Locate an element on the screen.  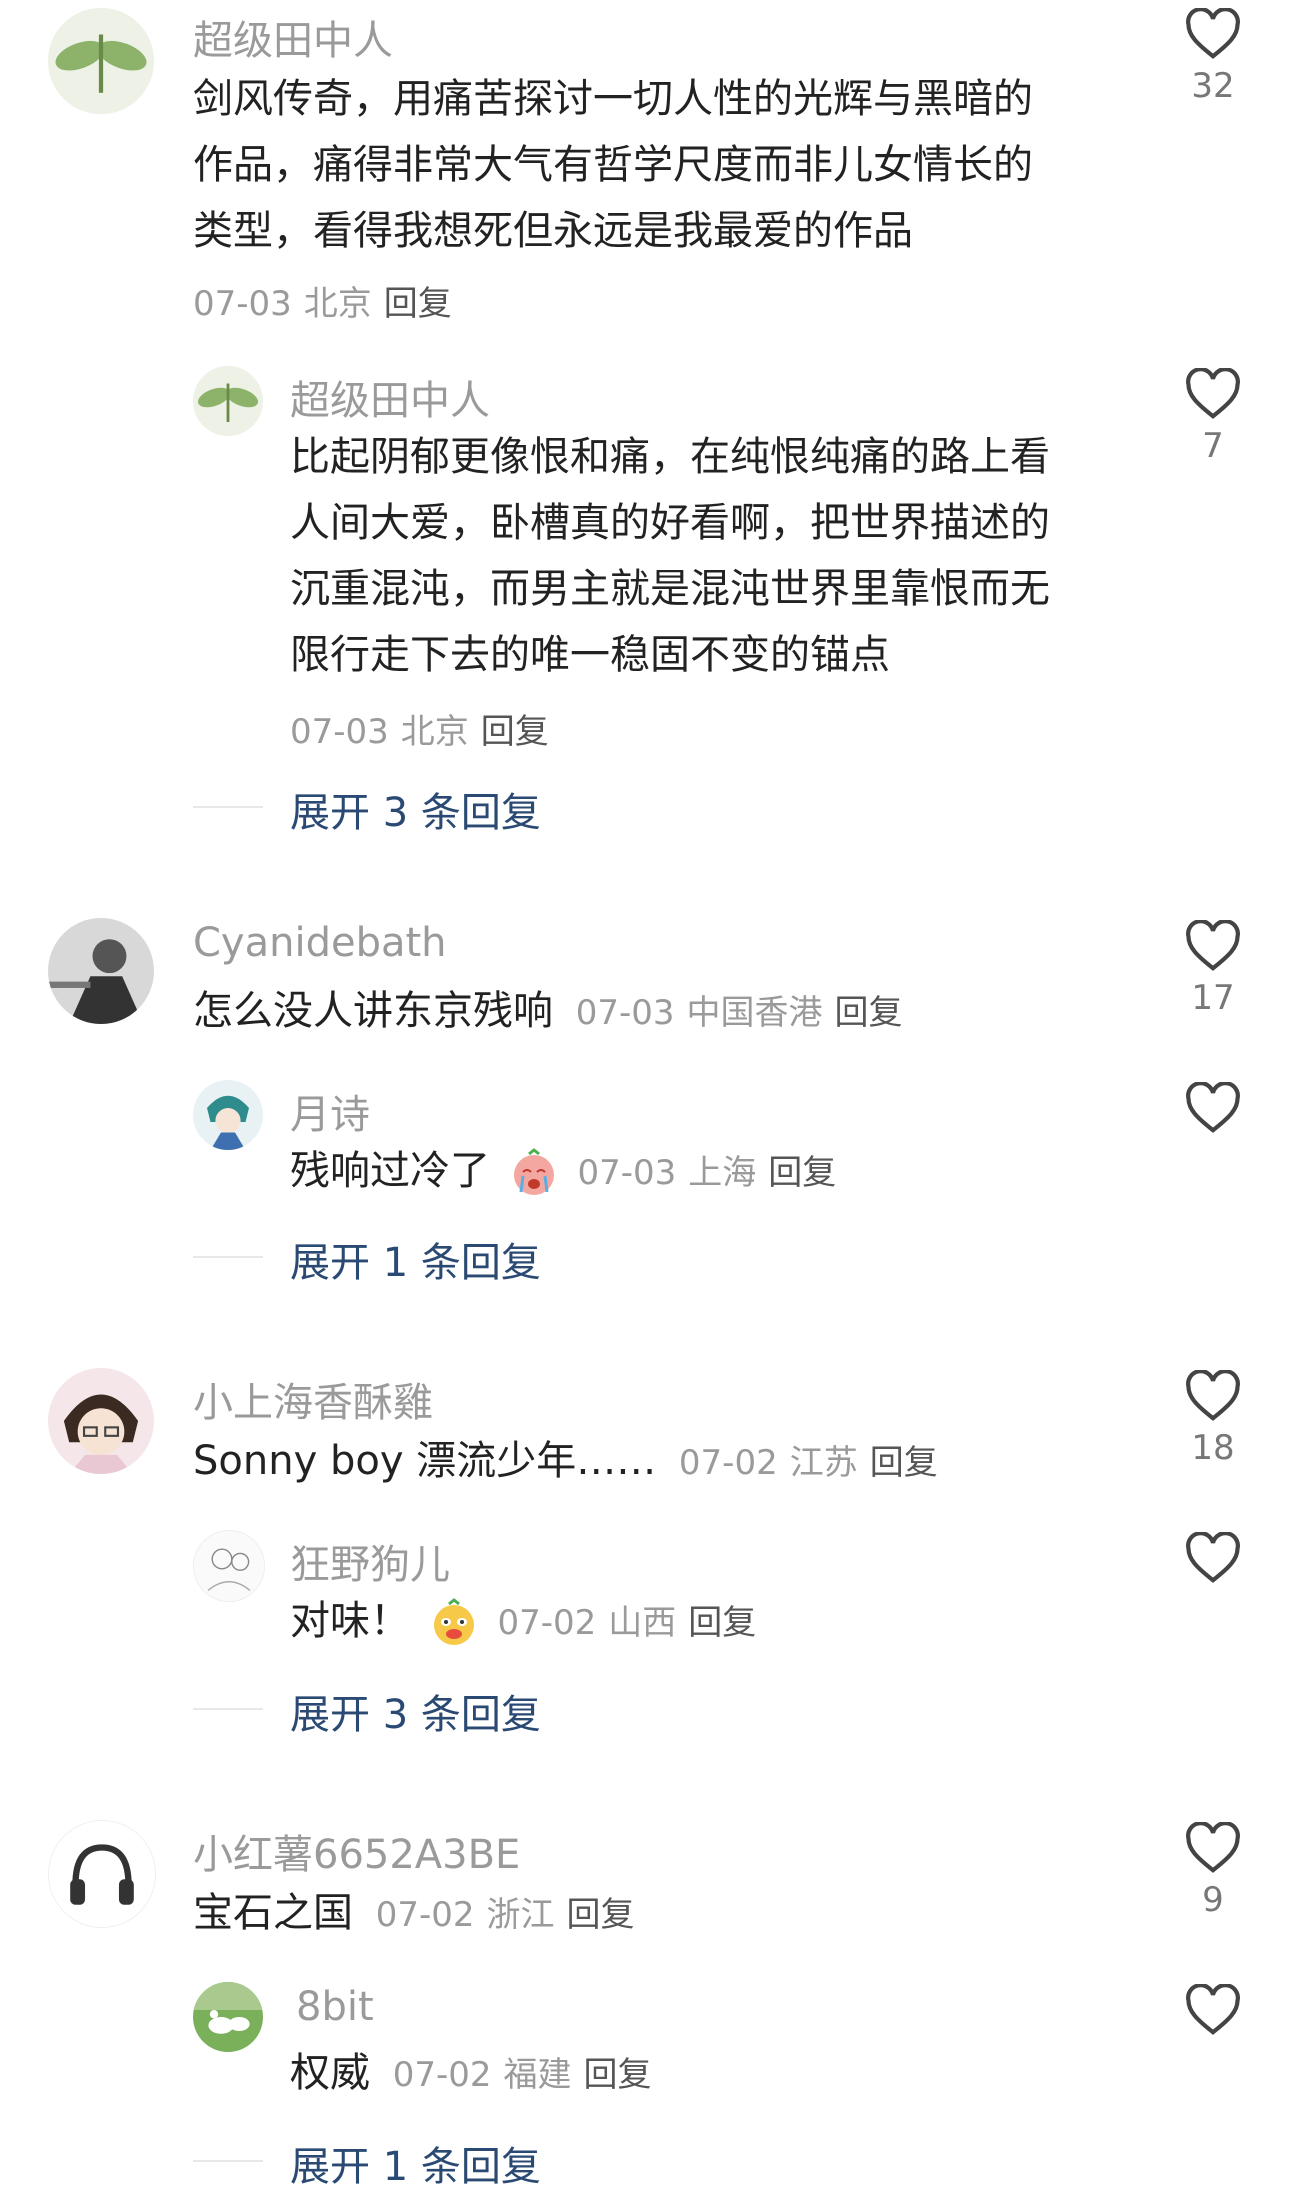
like-count: 32 is located at coordinates (1213, 86).